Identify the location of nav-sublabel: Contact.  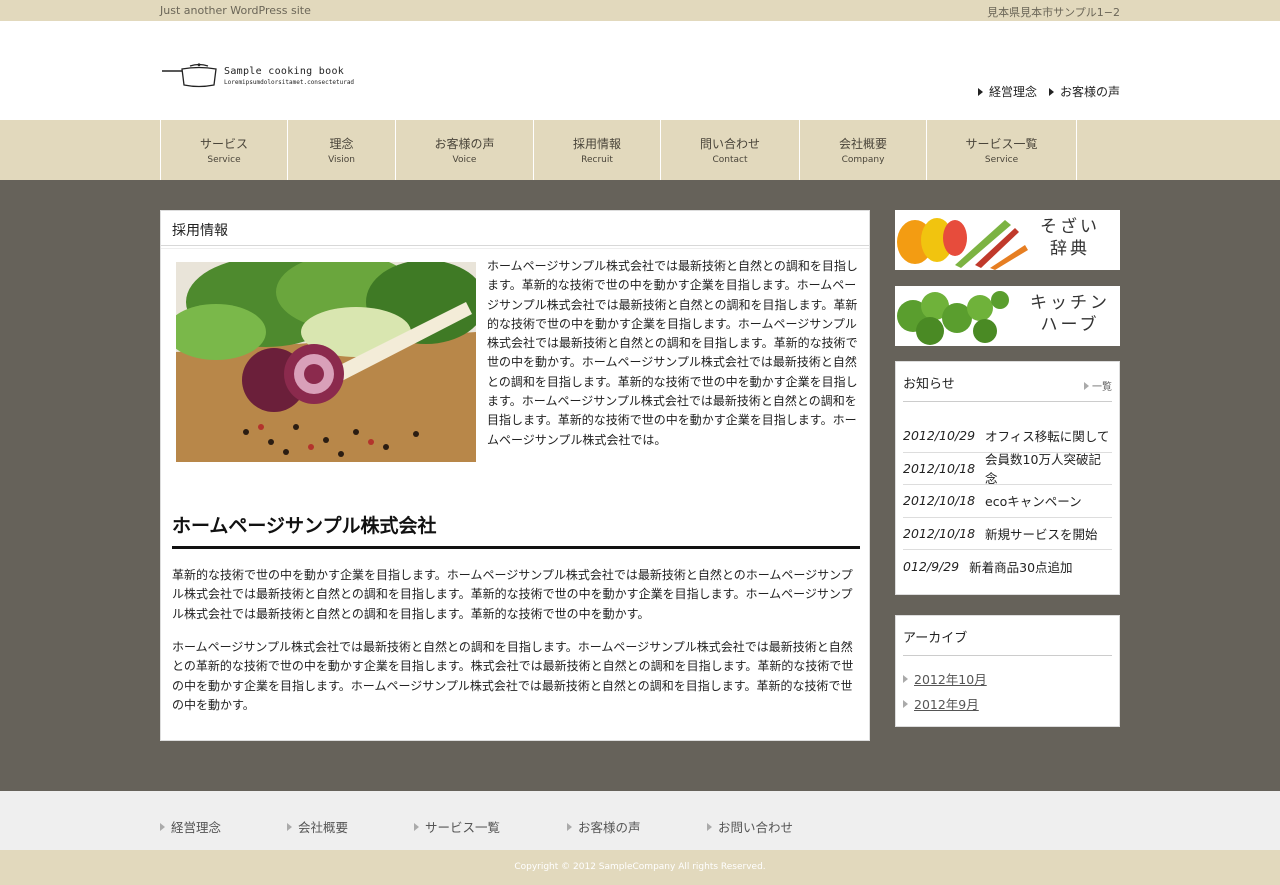
(730, 160).